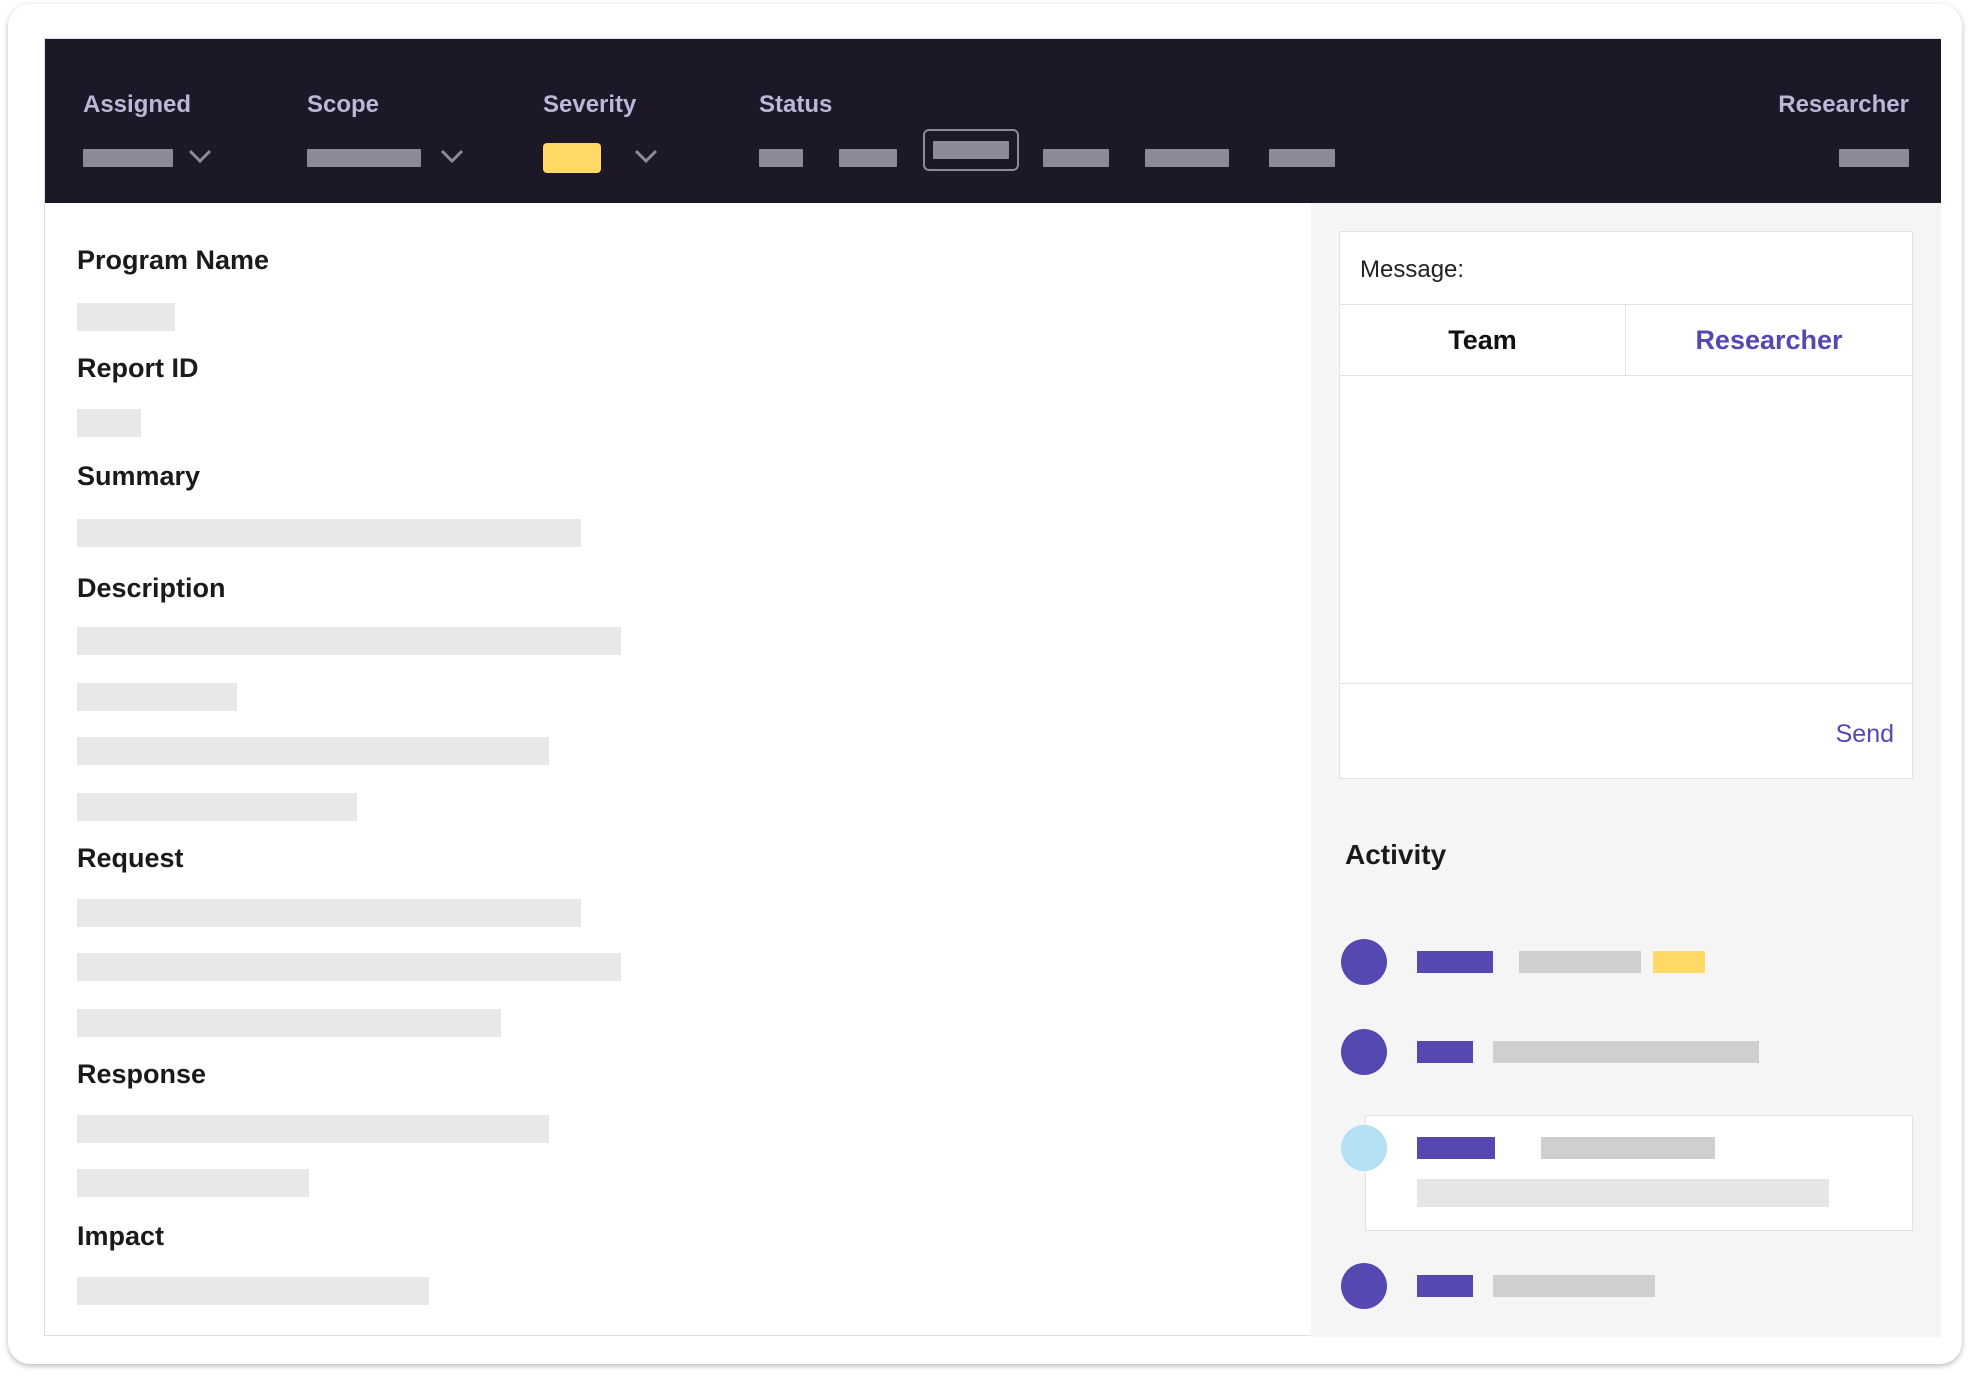  I want to click on tab-team: Team, so click(1483, 340).